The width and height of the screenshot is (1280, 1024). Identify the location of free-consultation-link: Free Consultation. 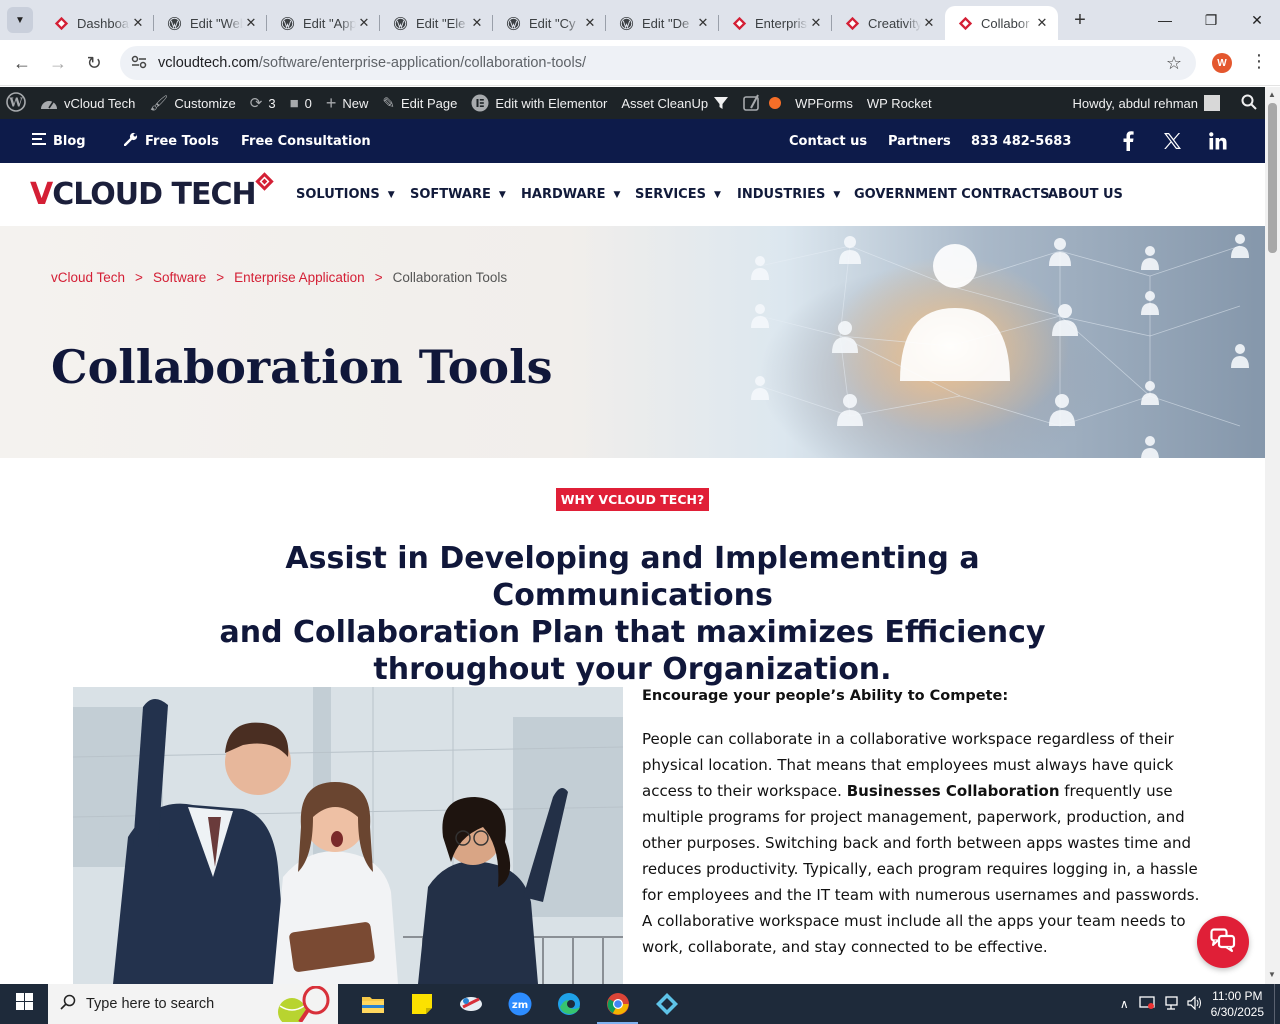
(306, 141).